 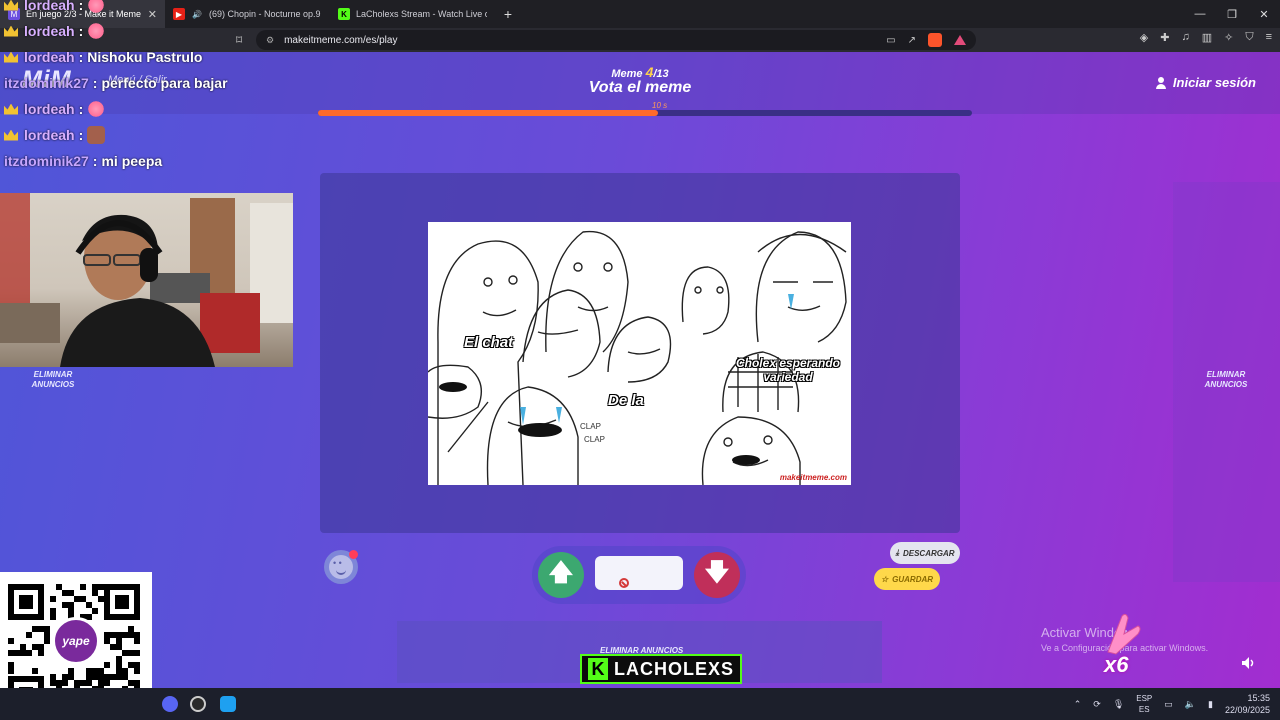 I want to click on clock: 15:35 22/09/2025, so click(x=1247, y=704).